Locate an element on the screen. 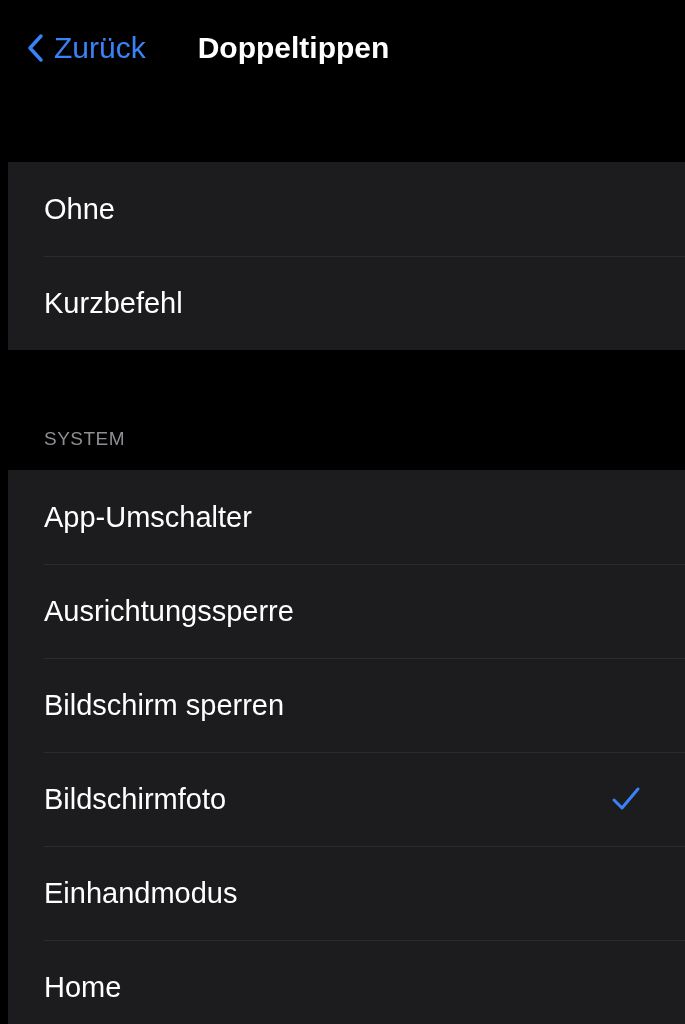 This screenshot has height=1024, width=685. option-row: Ohne is located at coordinates (346, 209).